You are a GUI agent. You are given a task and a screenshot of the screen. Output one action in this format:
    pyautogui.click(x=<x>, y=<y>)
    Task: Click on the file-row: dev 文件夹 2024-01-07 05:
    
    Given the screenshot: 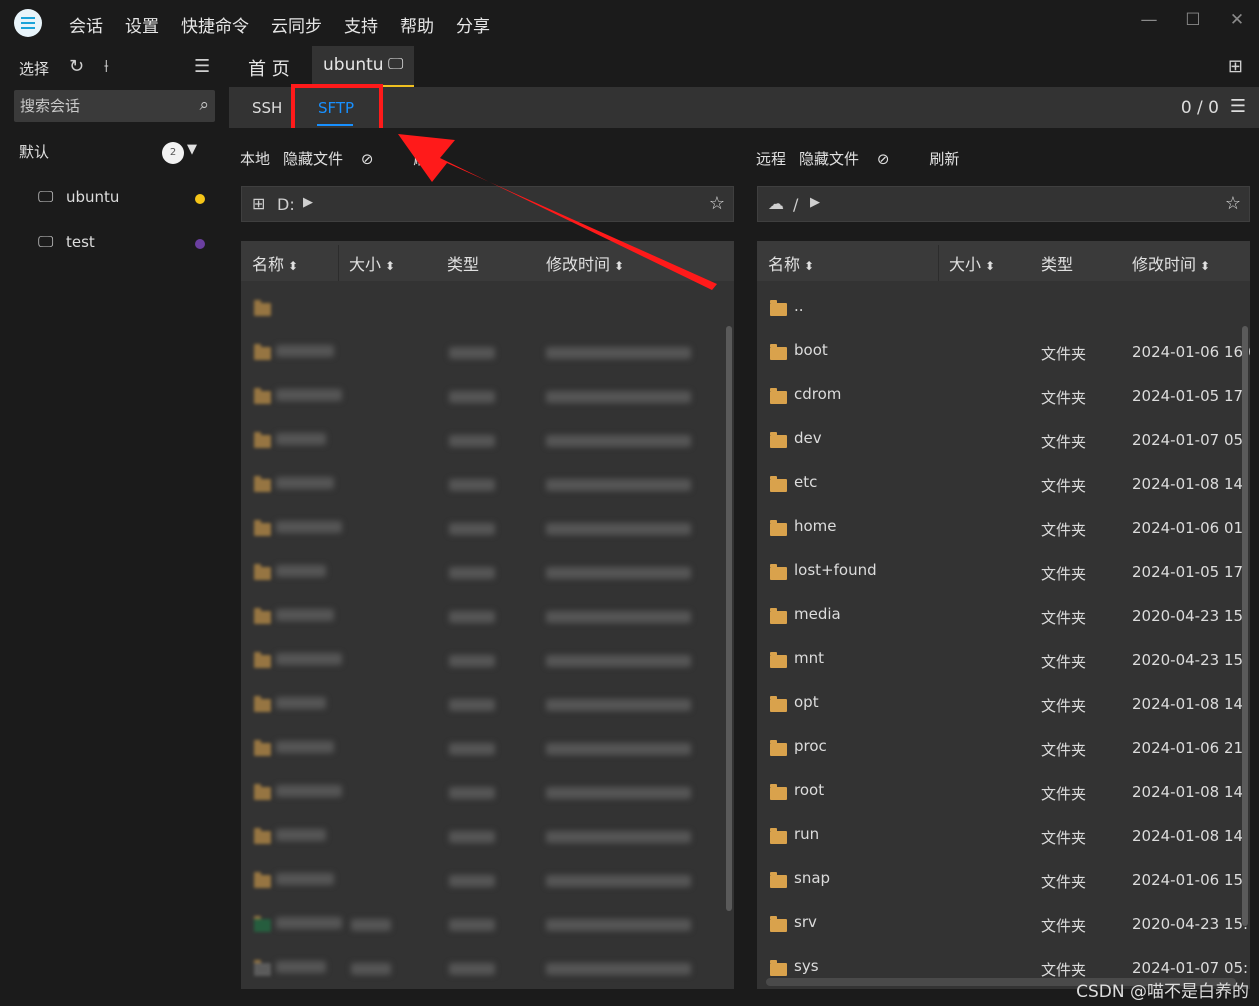 What is the action you would take?
    pyautogui.click(x=1003, y=439)
    